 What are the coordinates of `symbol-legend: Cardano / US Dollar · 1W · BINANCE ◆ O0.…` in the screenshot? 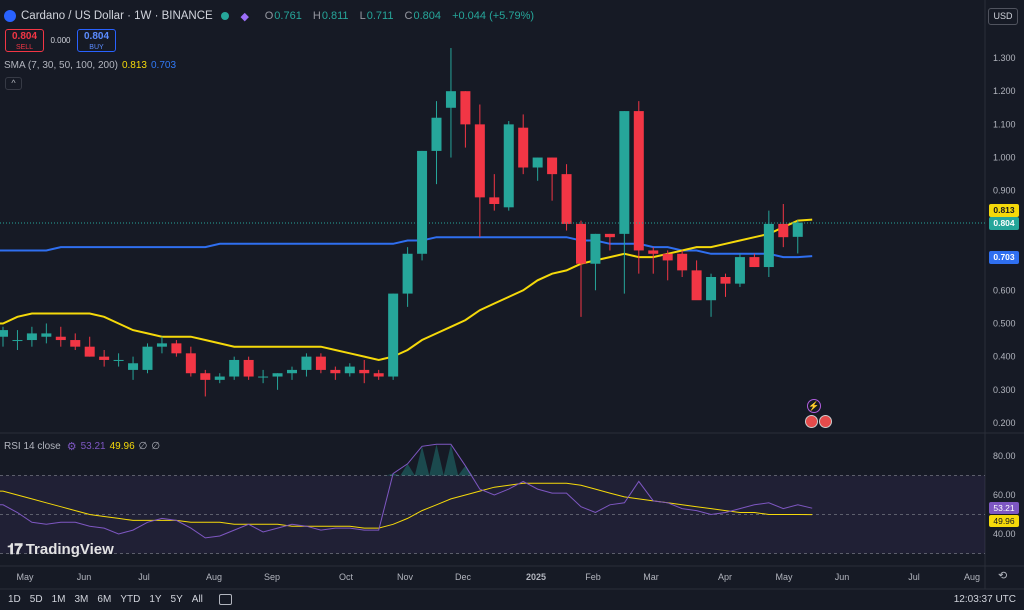 It's located at (271, 16).